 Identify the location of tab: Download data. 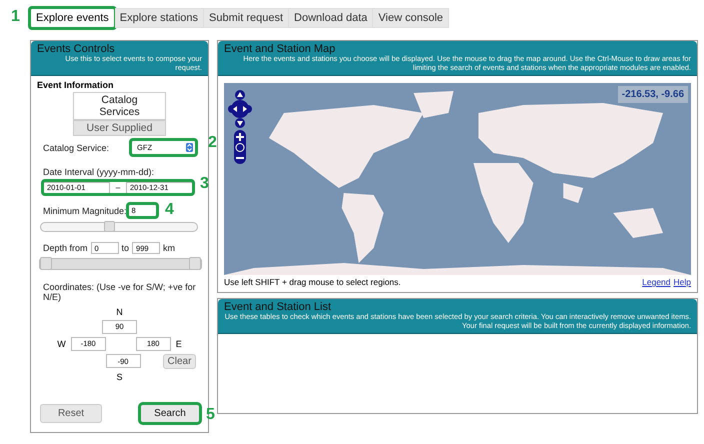
(331, 18).